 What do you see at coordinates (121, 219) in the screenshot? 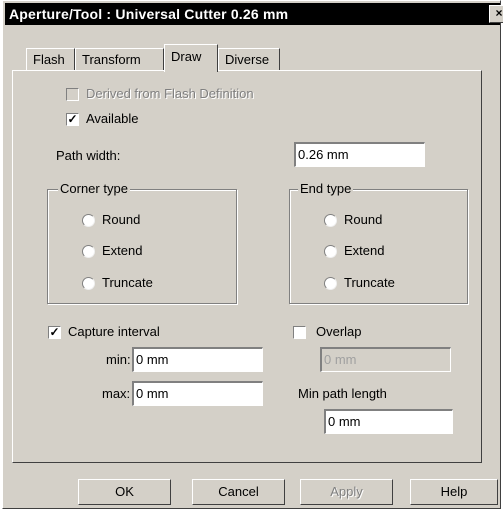
I see `corner-round-label: Round` at bounding box center [121, 219].